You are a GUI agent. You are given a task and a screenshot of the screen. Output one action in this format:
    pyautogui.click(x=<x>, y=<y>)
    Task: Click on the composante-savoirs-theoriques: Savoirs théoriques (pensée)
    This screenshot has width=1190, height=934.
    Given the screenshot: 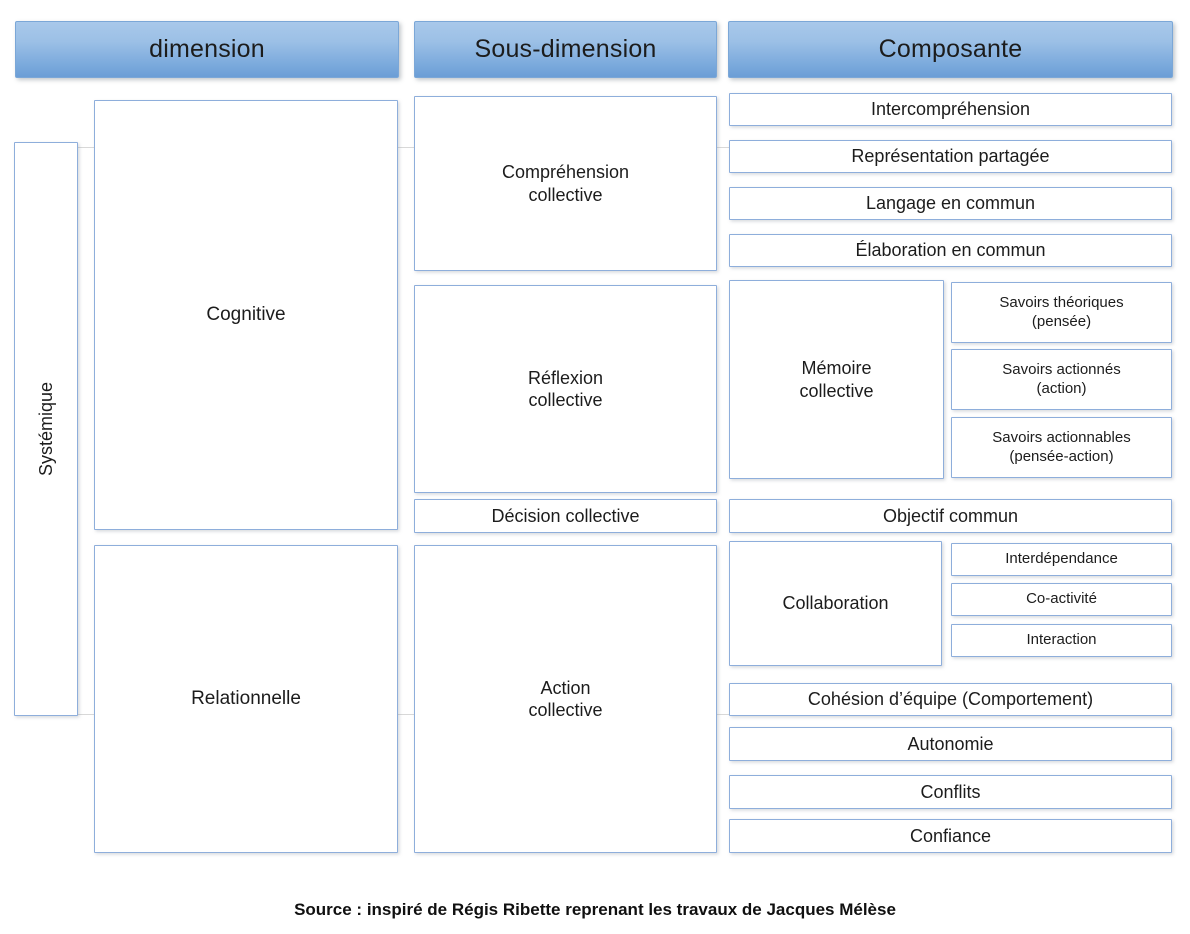 What is the action you would take?
    pyautogui.click(x=1061, y=312)
    